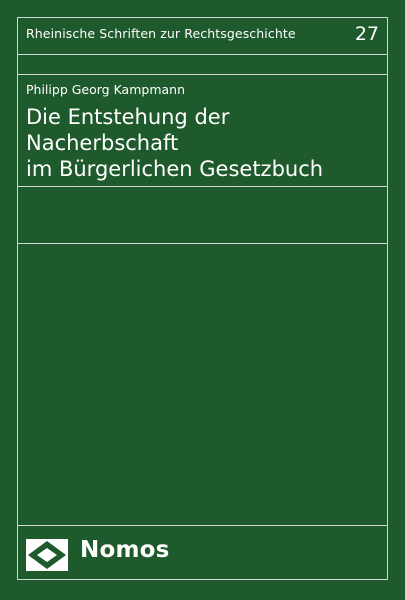 This screenshot has height=600, width=405. What do you see at coordinates (128, 130) in the screenshot?
I see `book-title-line: Die Entstehung der Nacherbschaft` at bounding box center [128, 130].